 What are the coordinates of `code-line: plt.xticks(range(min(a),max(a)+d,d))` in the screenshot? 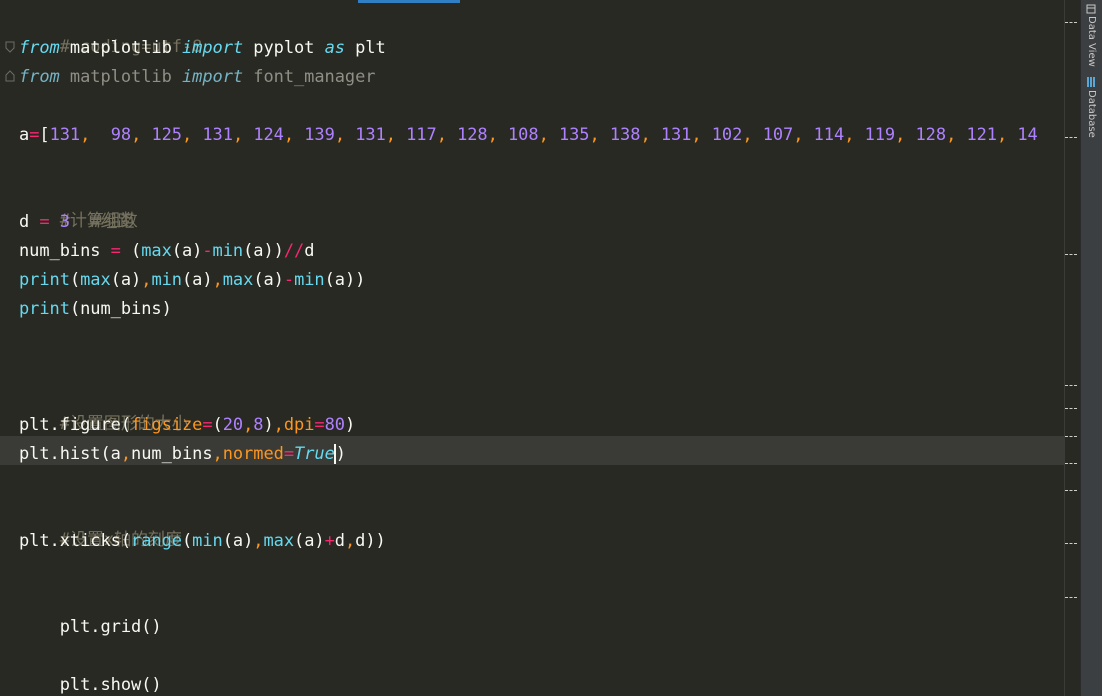 It's located at (202, 541).